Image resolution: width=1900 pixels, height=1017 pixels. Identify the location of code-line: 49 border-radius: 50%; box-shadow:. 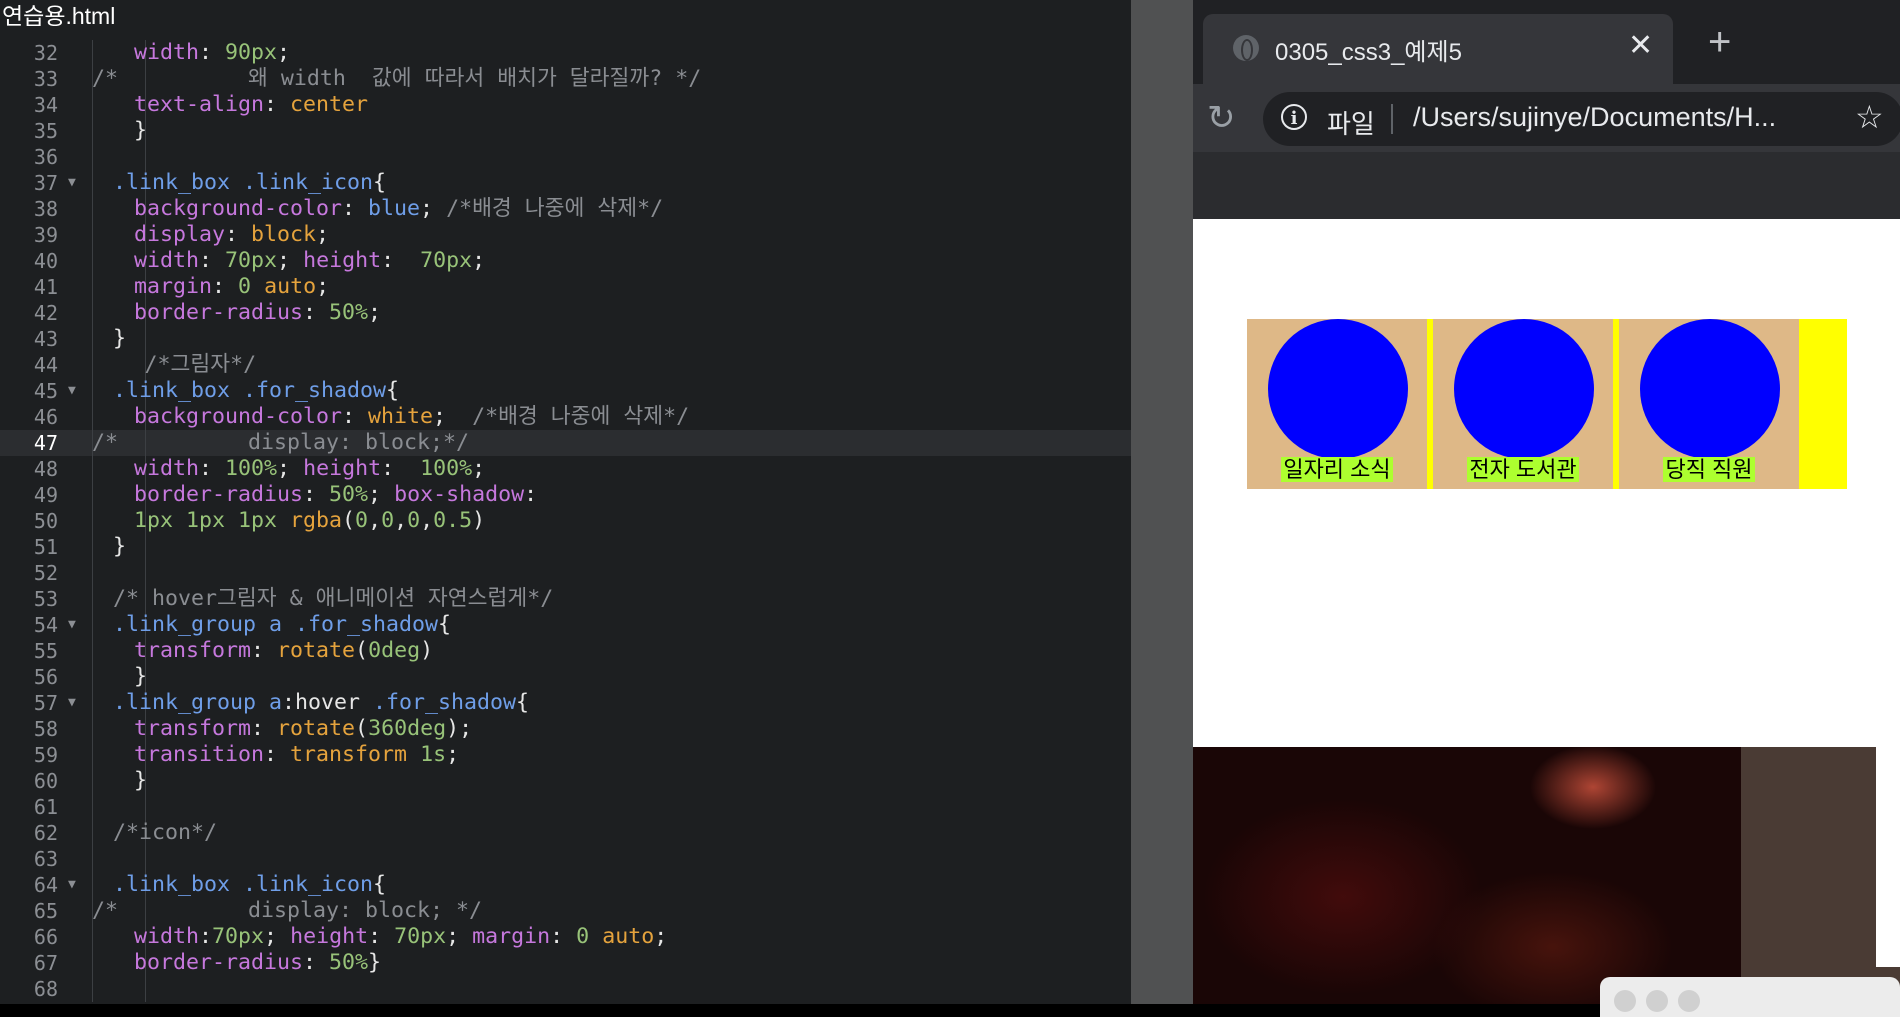
(565, 495).